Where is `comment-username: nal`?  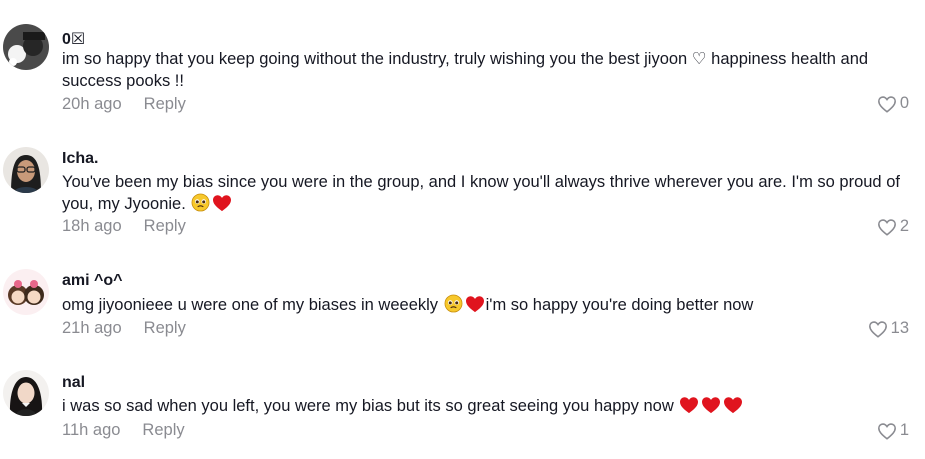
comment-username: nal is located at coordinates (73, 383).